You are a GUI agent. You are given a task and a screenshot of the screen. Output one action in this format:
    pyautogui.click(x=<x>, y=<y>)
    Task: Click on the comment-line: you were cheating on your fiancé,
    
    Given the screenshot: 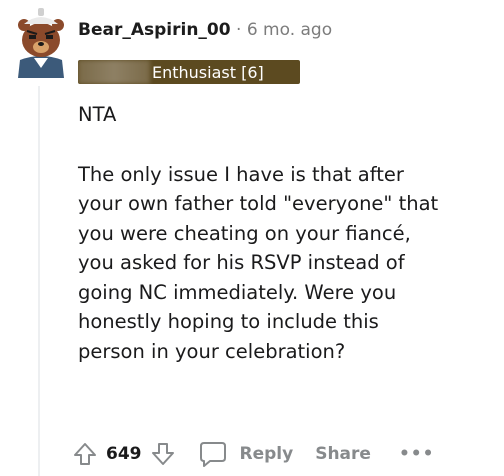 What is the action you would take?
    pyautogui.click(x=244, y=233)
    